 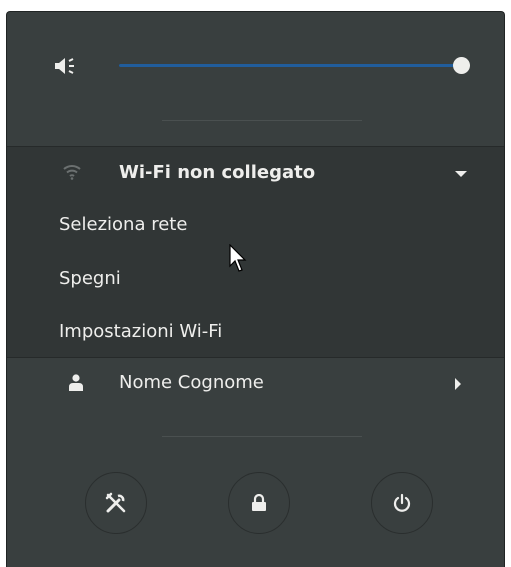 I want to click on chevron-right-icon, so click(x=458, y=384).